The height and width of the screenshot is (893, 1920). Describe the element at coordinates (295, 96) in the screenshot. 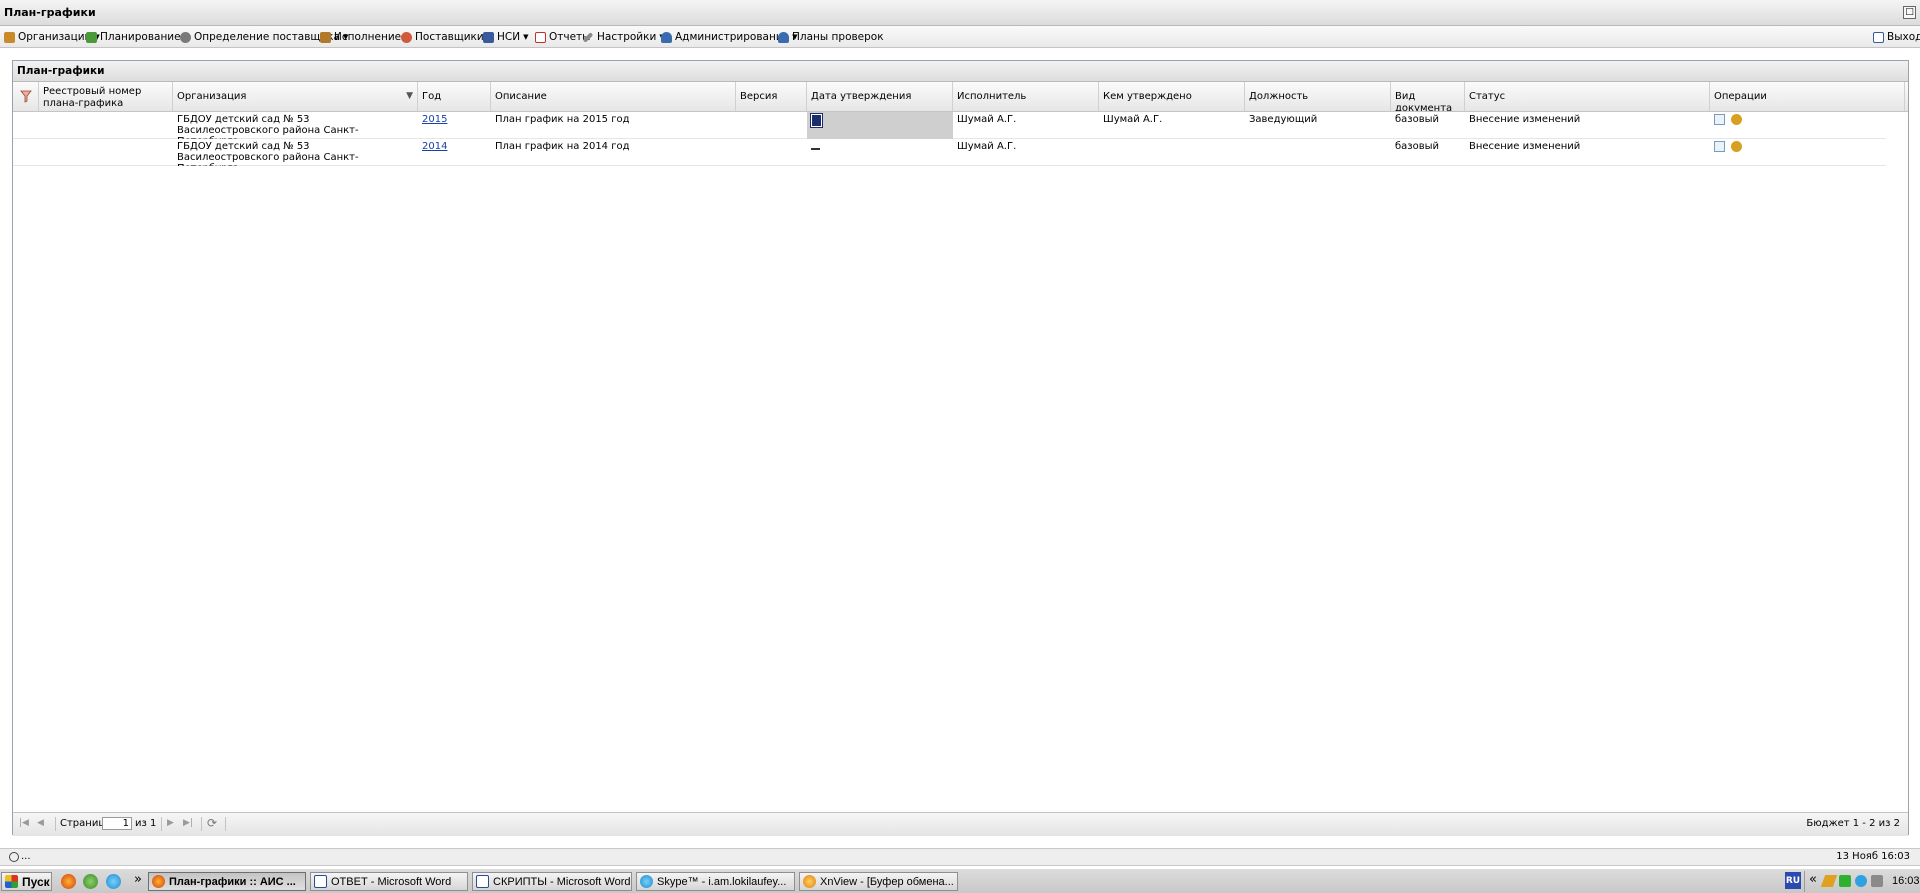

I see `col-header-organization: Организация ▼` at that location.